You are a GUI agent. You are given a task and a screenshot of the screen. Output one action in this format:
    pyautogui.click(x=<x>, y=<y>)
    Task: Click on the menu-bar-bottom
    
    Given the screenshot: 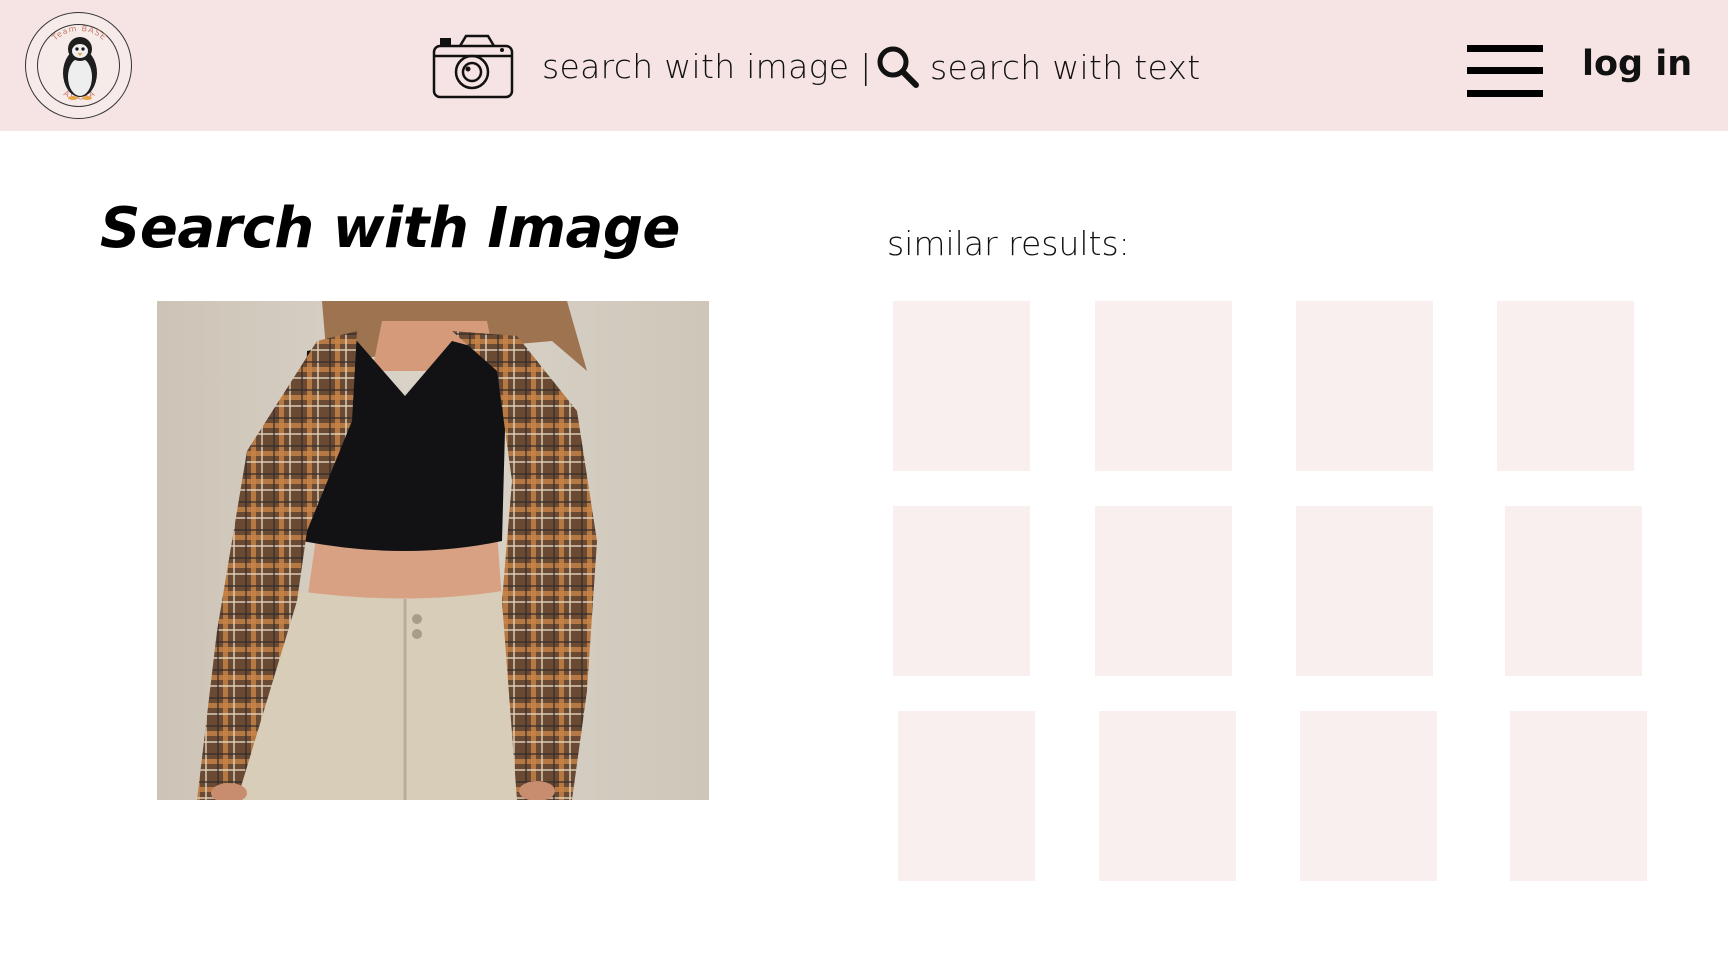 What is the action you would take?
    pyautogui.click(x=1505, y=93)
    